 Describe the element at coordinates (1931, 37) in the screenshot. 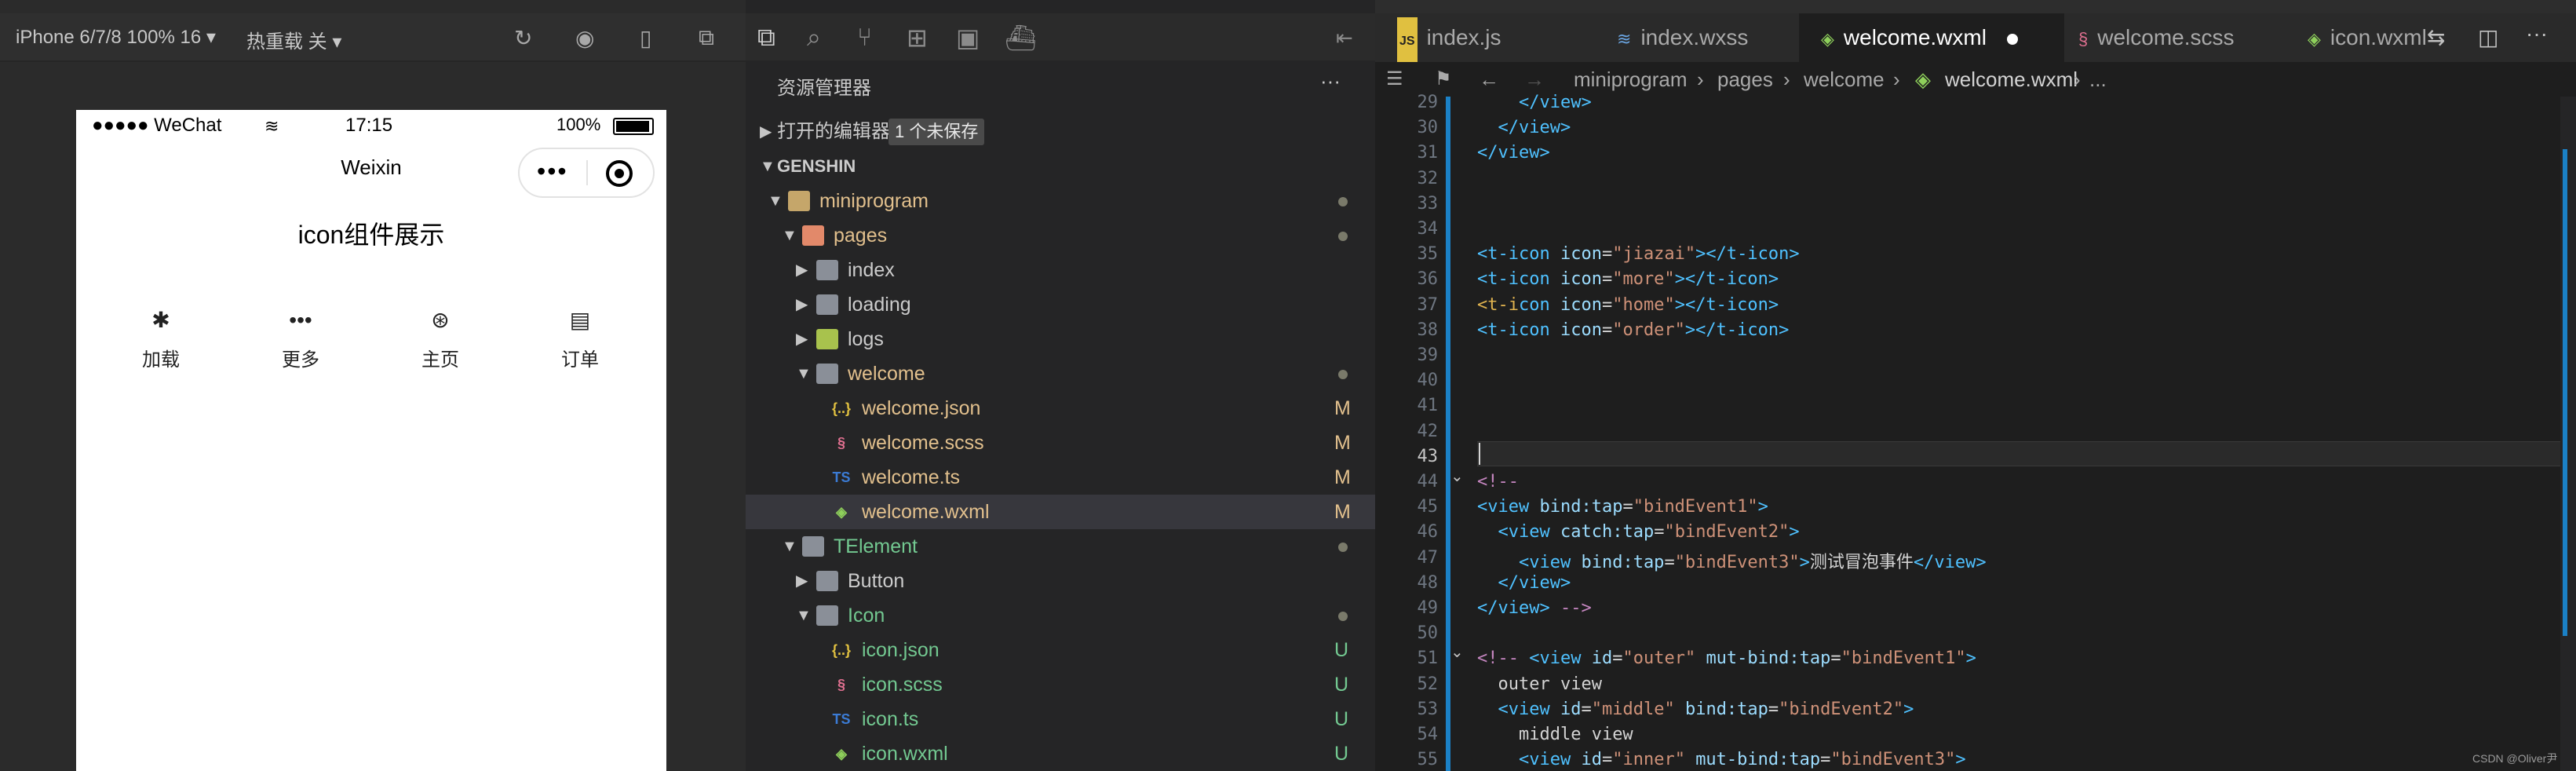

I see `tab-welcome-wxml: ◈ welcome.wxml` at that location.